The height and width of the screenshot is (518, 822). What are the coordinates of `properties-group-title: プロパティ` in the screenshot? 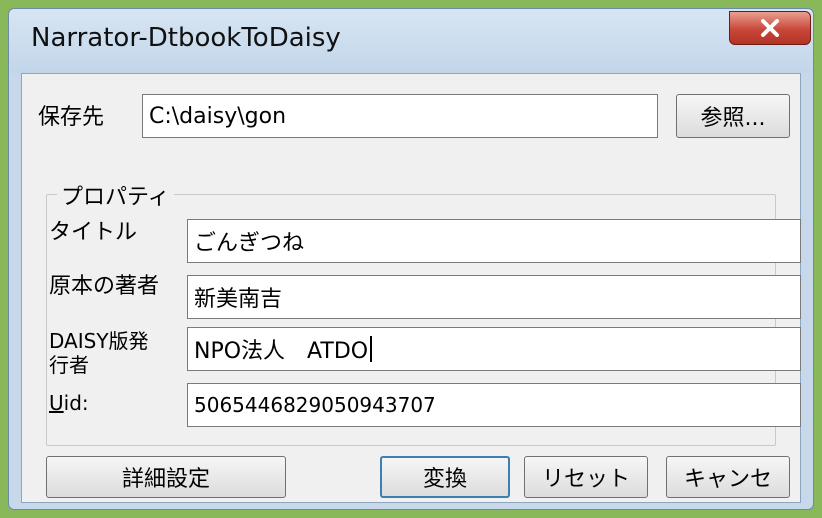 It's located at (115, 195).